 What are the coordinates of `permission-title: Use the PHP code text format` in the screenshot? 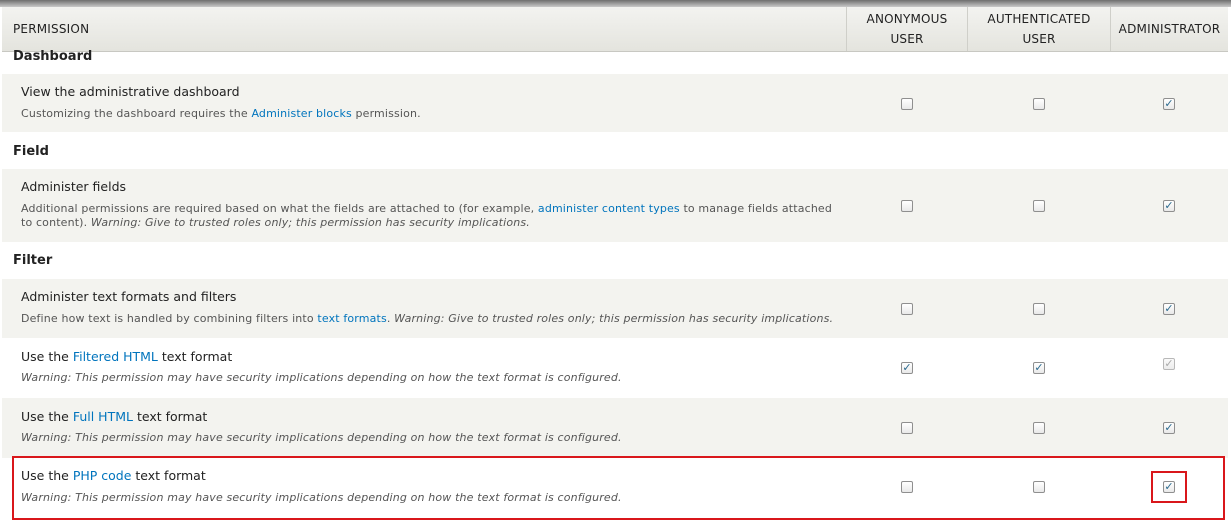 It's located at (113, 475).